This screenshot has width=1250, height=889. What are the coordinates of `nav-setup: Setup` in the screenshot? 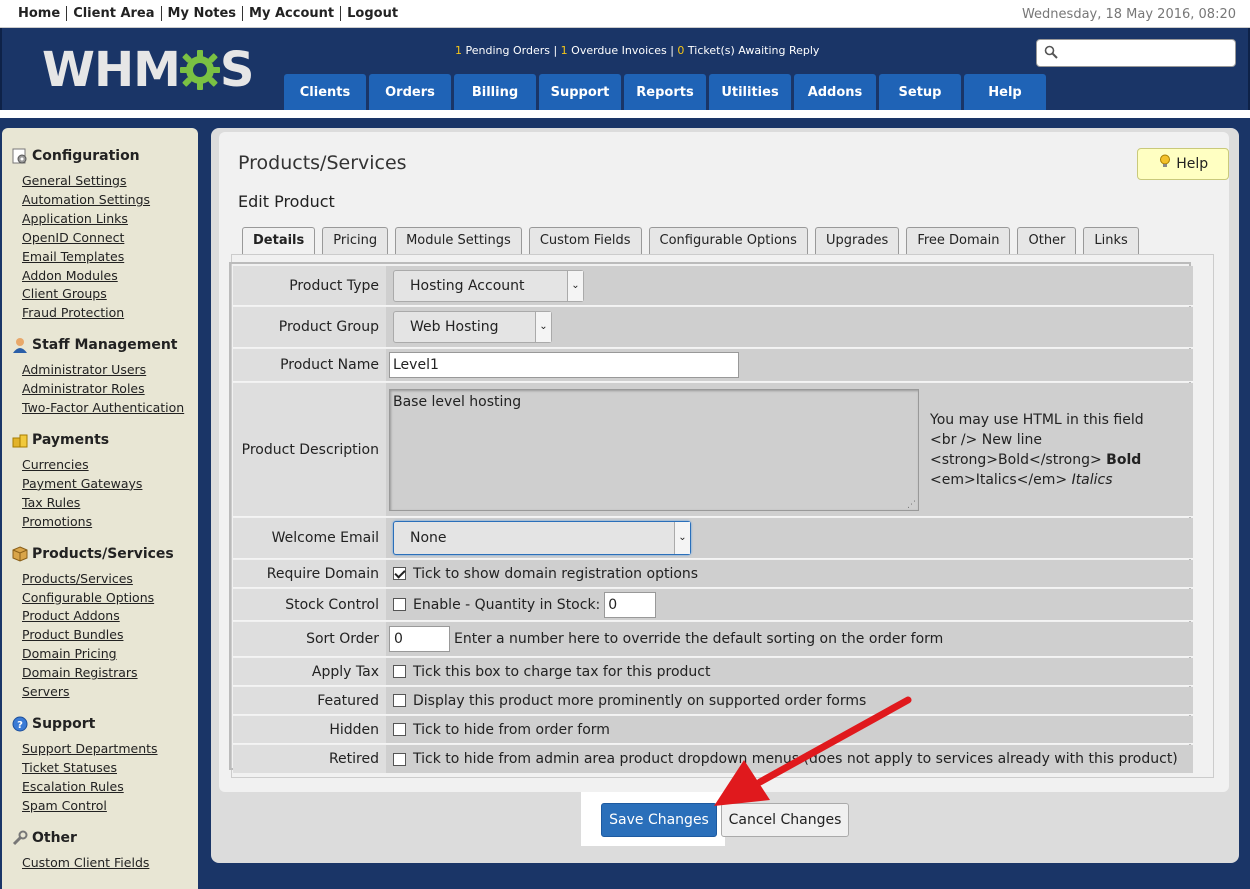 It's located at (920, 92).